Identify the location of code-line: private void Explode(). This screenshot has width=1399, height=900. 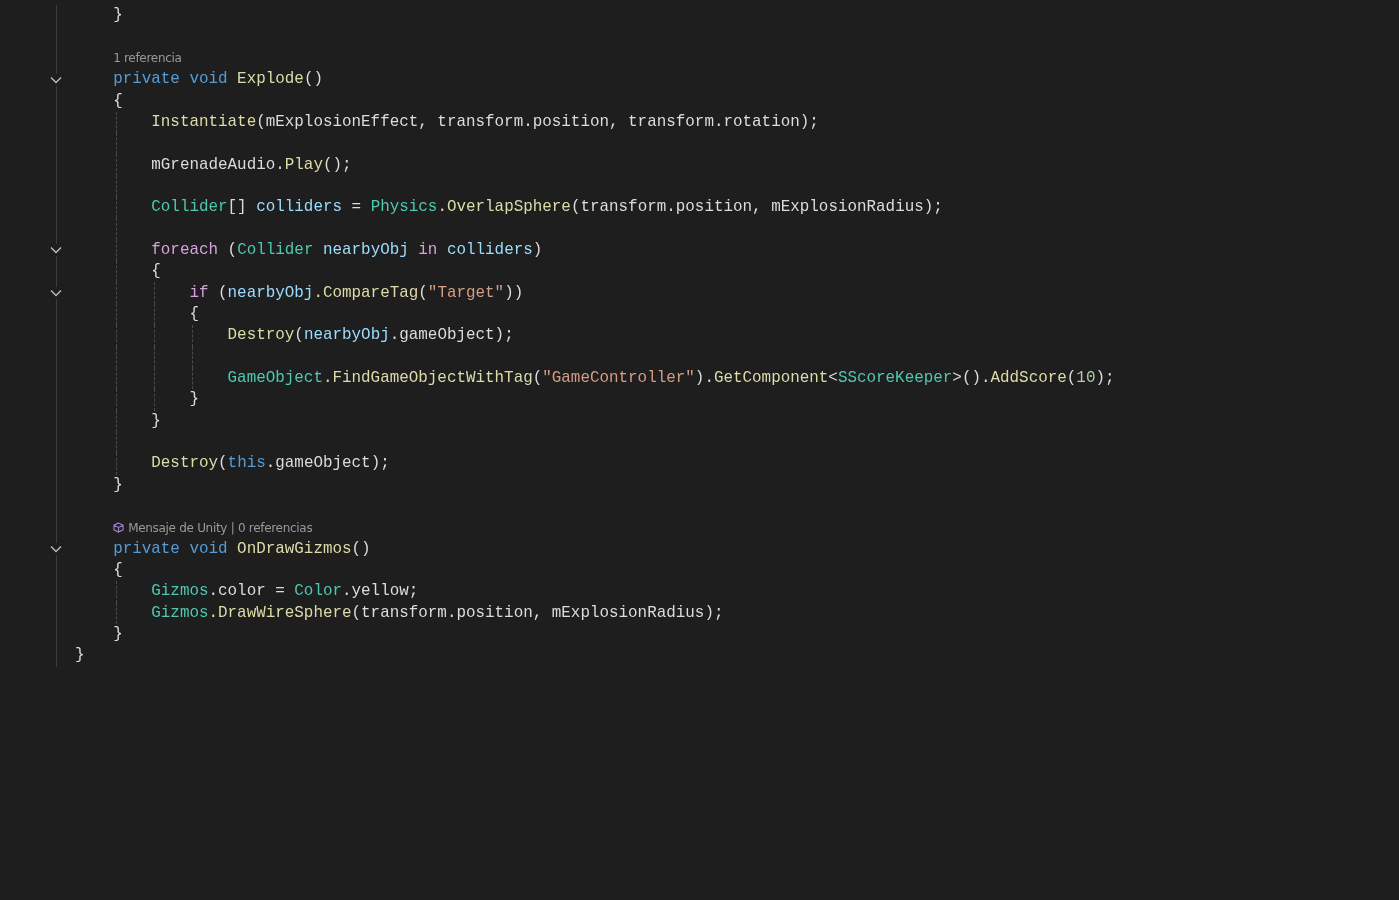
(218, 80).